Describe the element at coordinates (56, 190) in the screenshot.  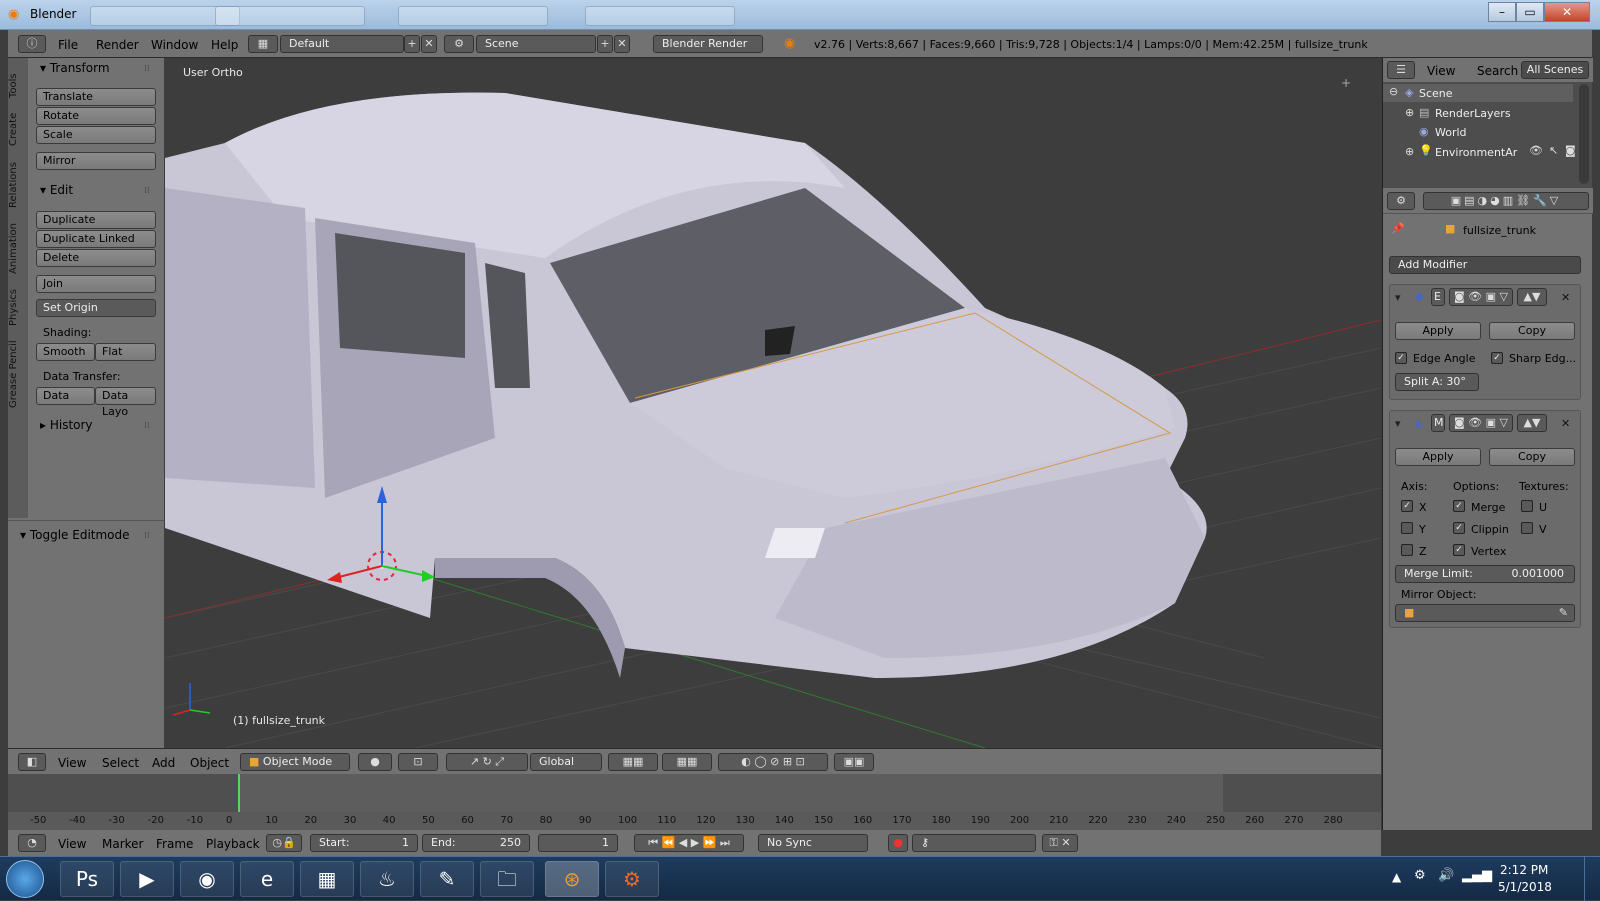
I see `edit-panel-title: ▾ Edit` at that location.